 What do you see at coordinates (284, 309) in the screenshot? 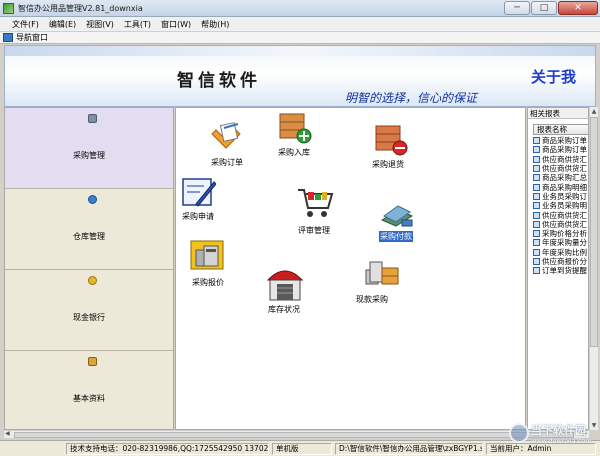
I see `module-label: 库存状况` at bounding box center [284, 309].